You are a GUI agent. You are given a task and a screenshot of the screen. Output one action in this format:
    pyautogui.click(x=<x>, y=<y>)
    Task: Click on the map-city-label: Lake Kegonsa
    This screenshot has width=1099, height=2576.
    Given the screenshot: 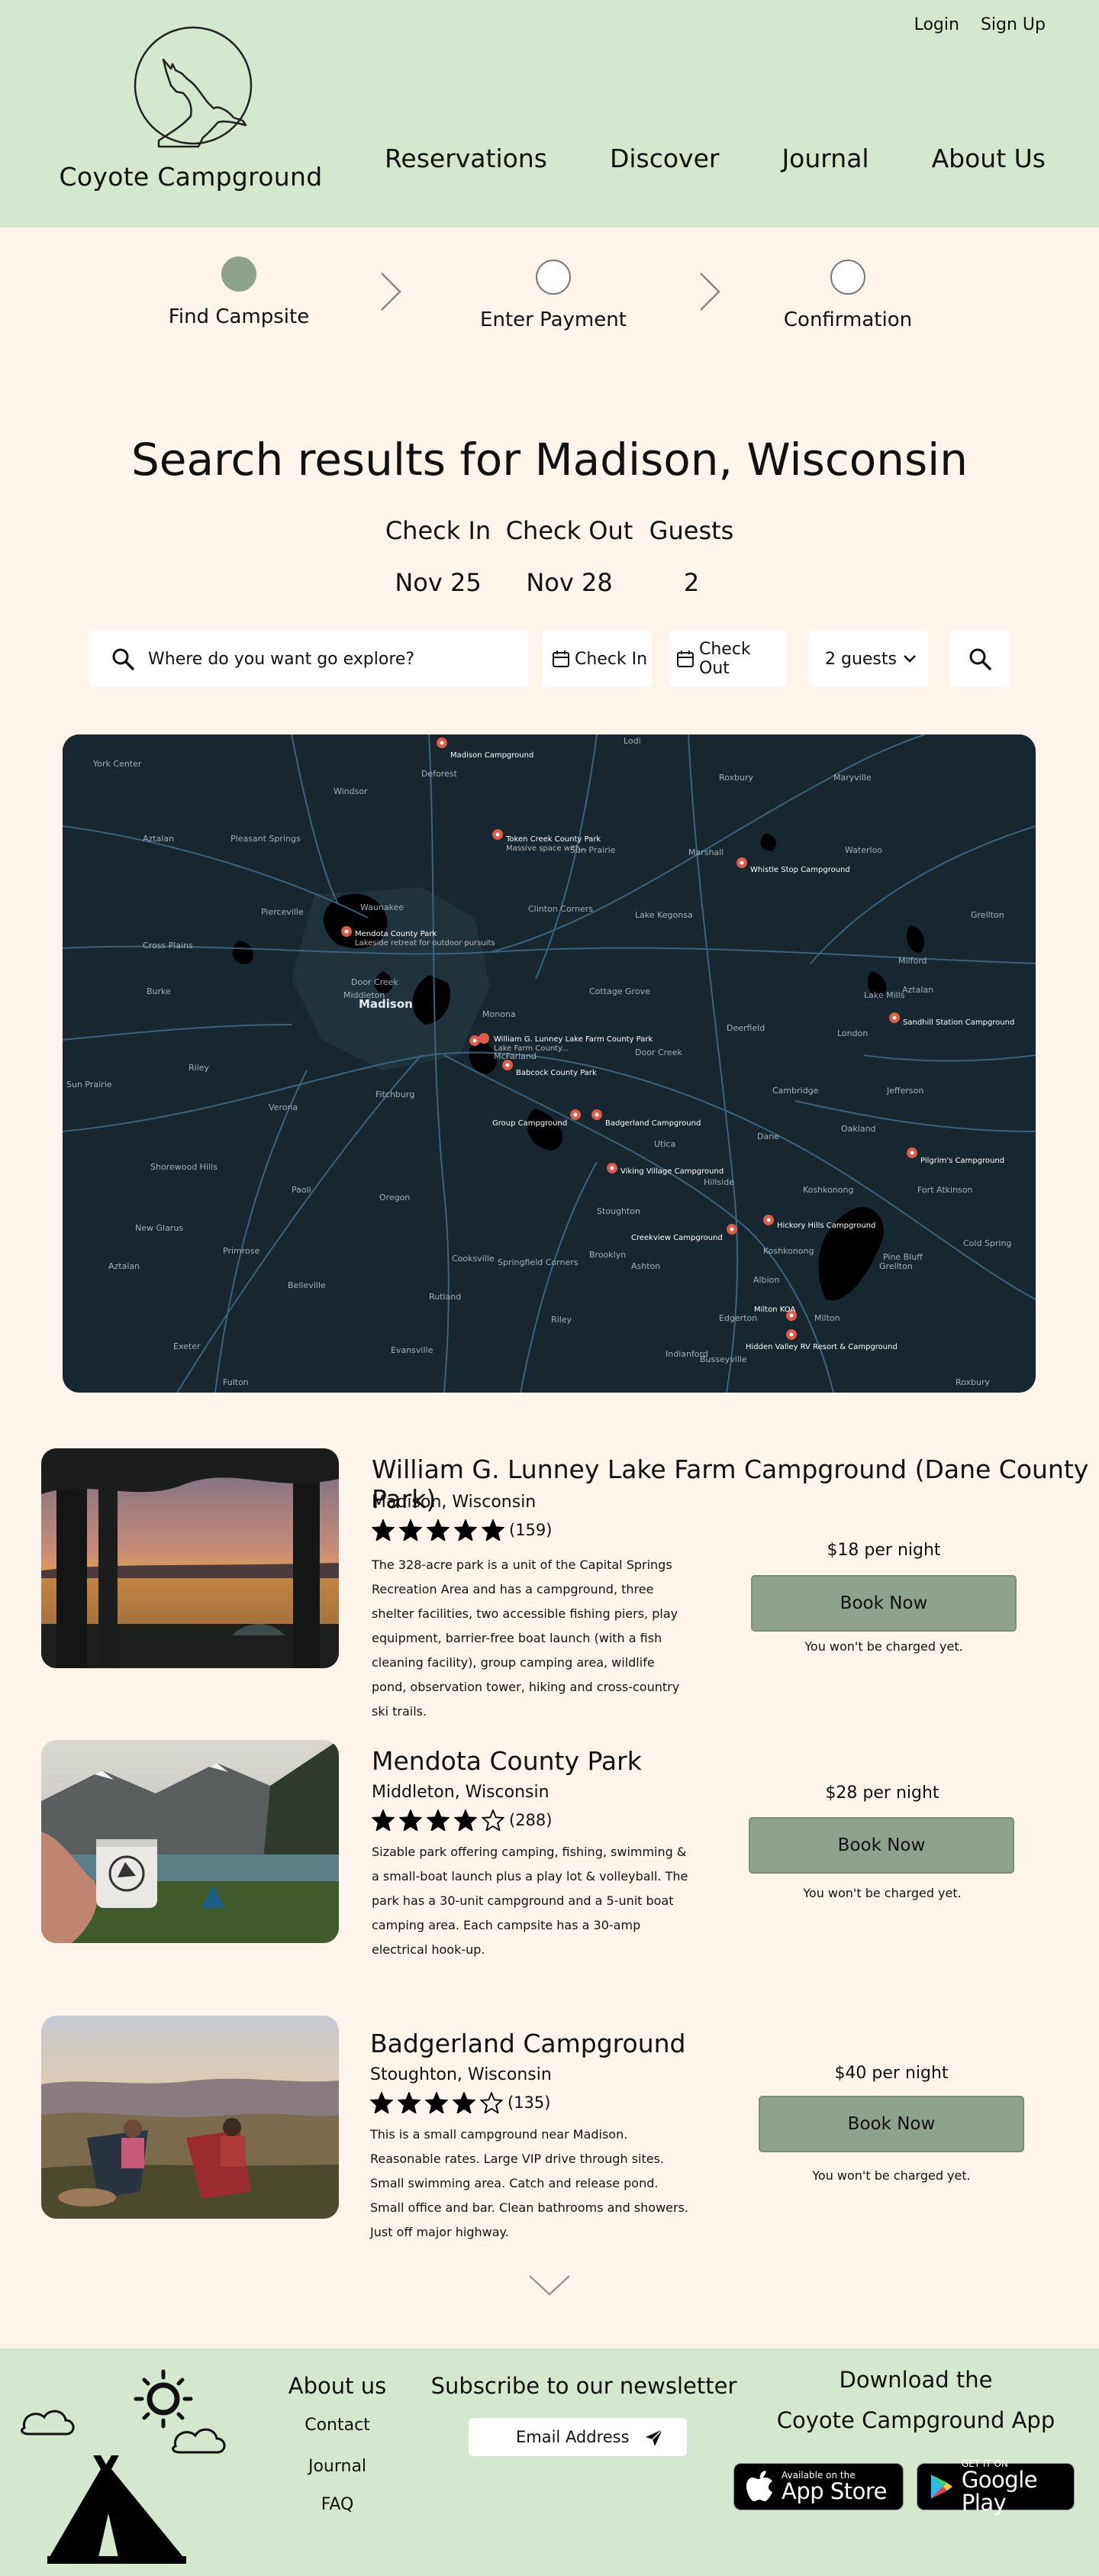 What is the action you would take?
    pyautogui.click(x=664, y=915)
    